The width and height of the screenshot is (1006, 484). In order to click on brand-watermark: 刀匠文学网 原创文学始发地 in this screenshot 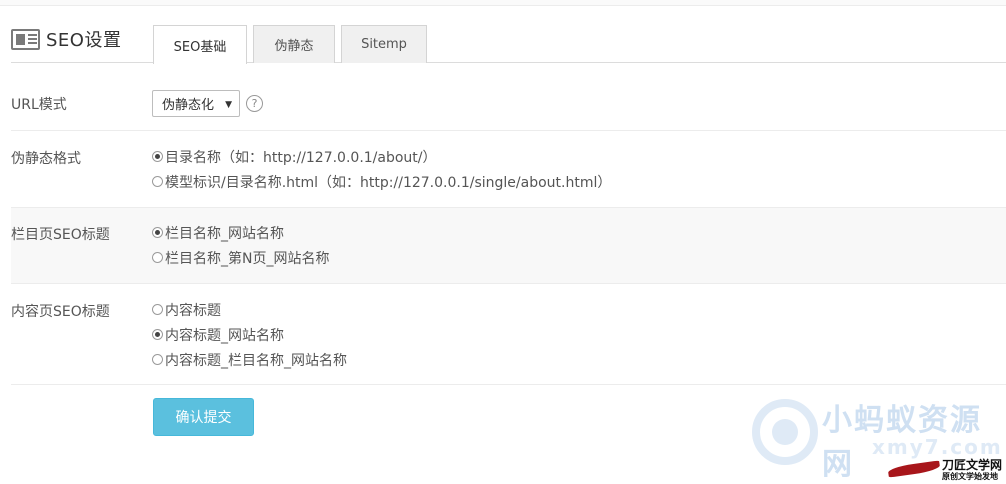, I will do `click(946, 470)`.